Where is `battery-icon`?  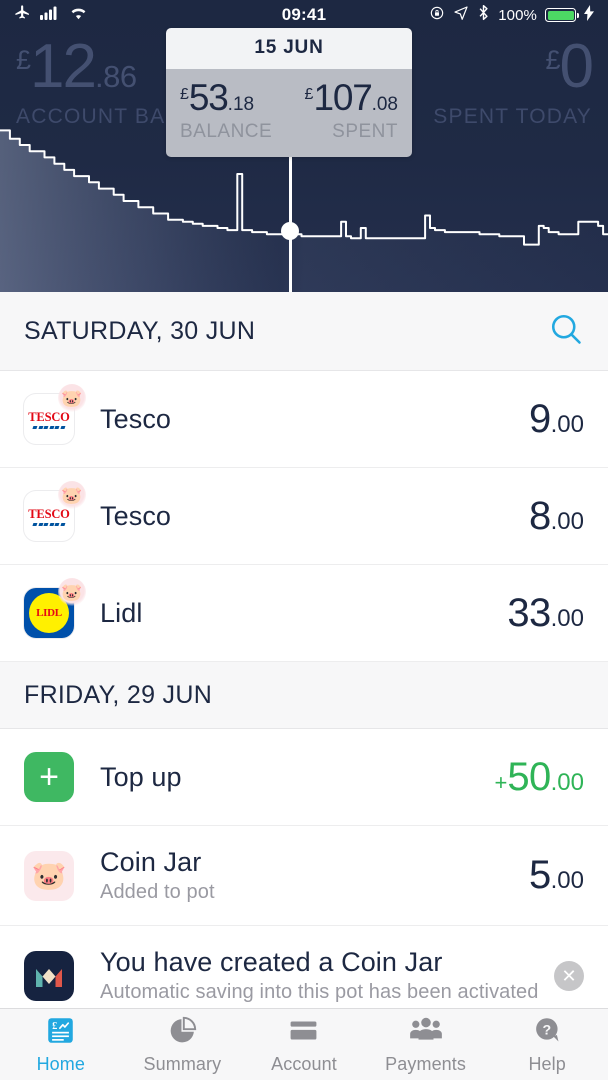 battery-icon is located at coordinates (562, 15).